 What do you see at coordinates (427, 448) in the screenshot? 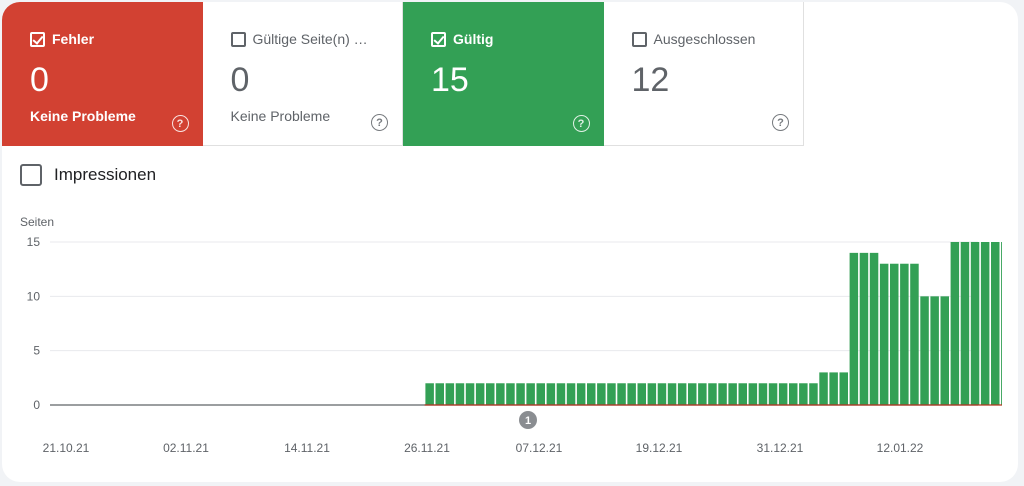
I see `x-tick-label: 26.11.21` at bounding box center [427, 448].